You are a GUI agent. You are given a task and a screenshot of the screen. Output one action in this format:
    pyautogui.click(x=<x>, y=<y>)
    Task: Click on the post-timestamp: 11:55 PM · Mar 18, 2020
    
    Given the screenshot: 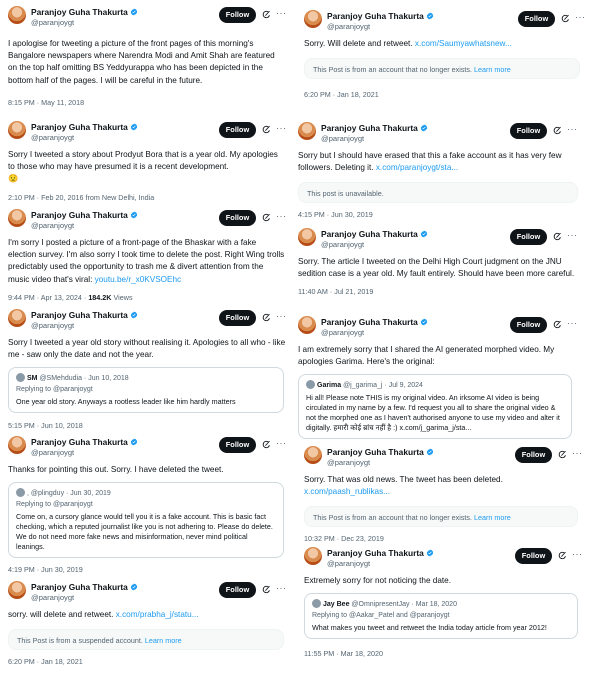 What is the action you would take?
    pyautogui.click(x=446, y=653)
    